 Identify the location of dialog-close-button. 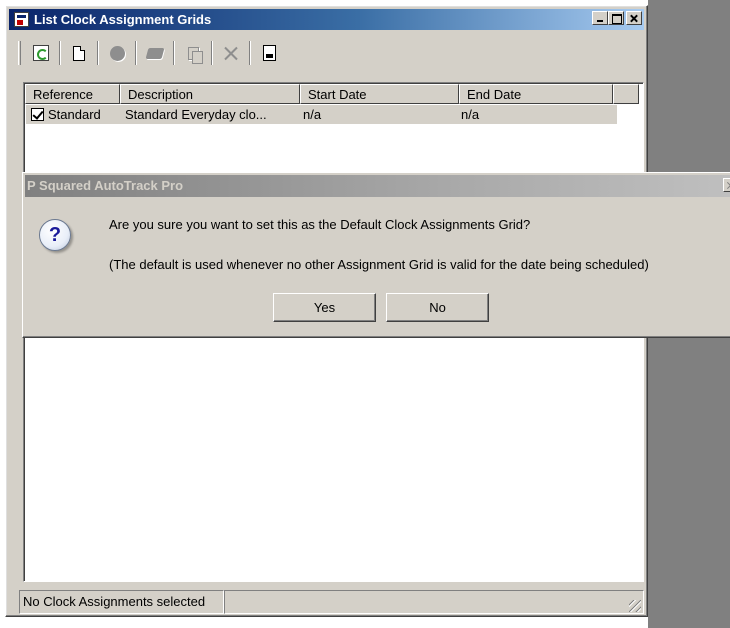
(726, 185).